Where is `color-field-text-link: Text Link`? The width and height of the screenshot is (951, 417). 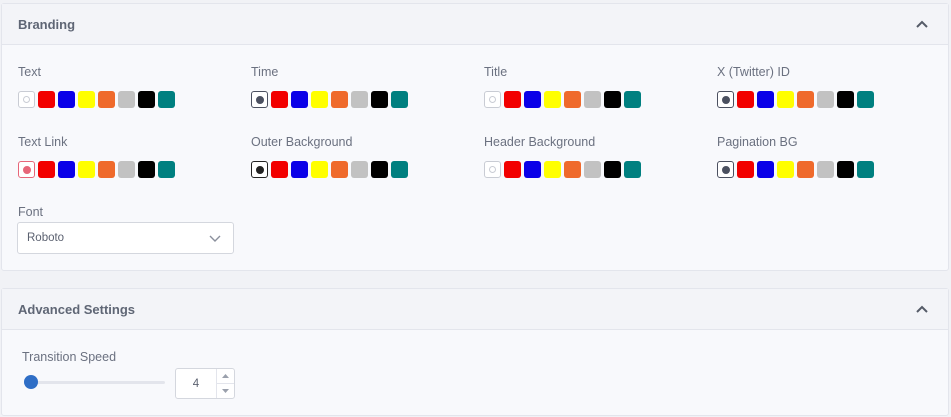
color-field-text-link: Text Link is located at coordinates (96, 156).